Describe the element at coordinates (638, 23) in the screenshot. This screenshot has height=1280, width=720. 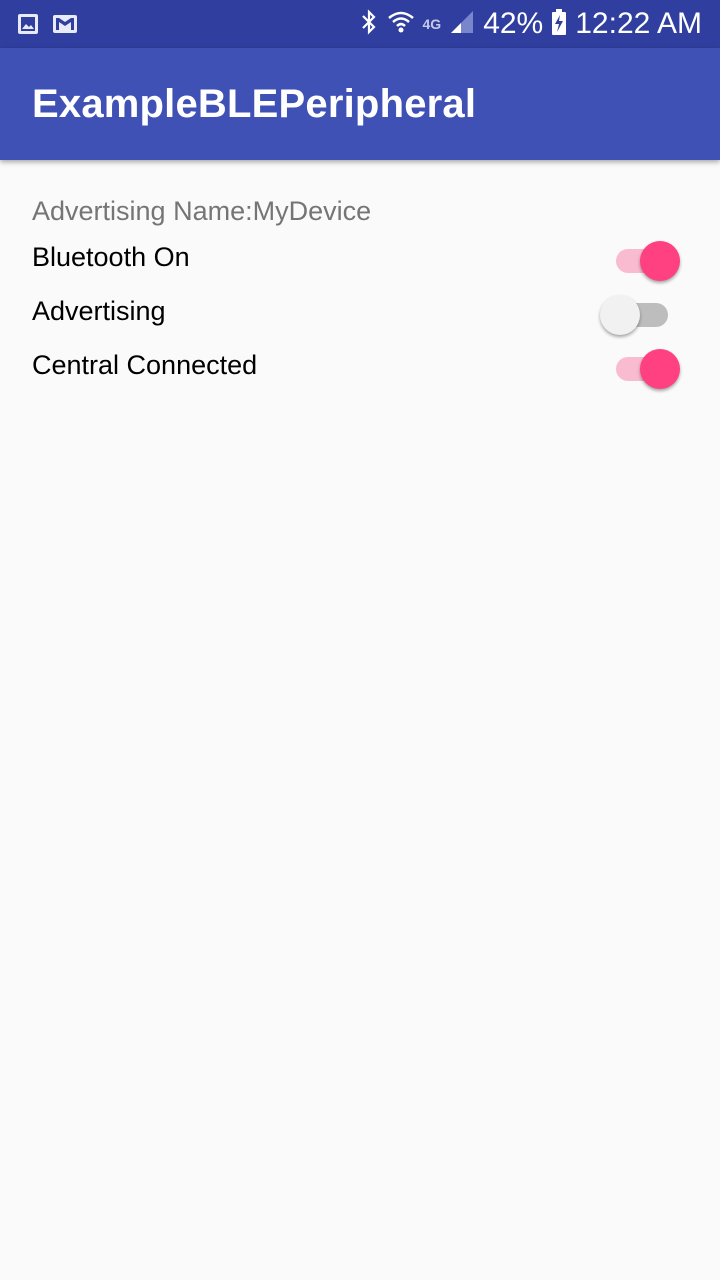
I see `clock: 12:22 AM` at that location.